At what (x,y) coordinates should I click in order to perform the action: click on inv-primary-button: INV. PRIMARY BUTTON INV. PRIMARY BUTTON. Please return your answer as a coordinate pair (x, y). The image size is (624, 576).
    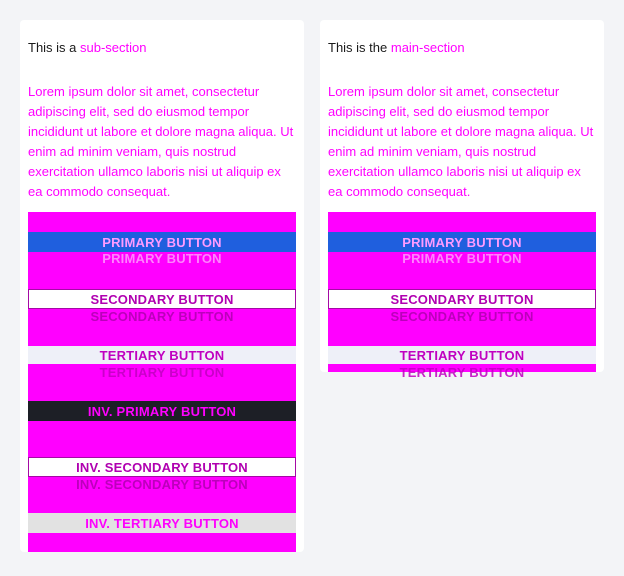
    Looking at the image, I should click on (162, 418).